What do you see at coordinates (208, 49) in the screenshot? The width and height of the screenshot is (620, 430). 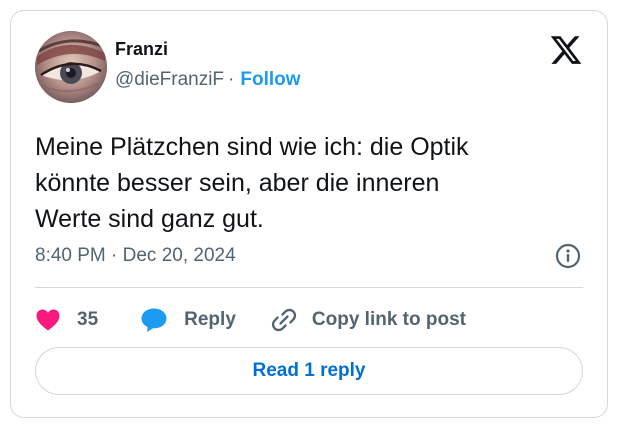 I see `author-name: Franzi` at bounding box center [208, 49].